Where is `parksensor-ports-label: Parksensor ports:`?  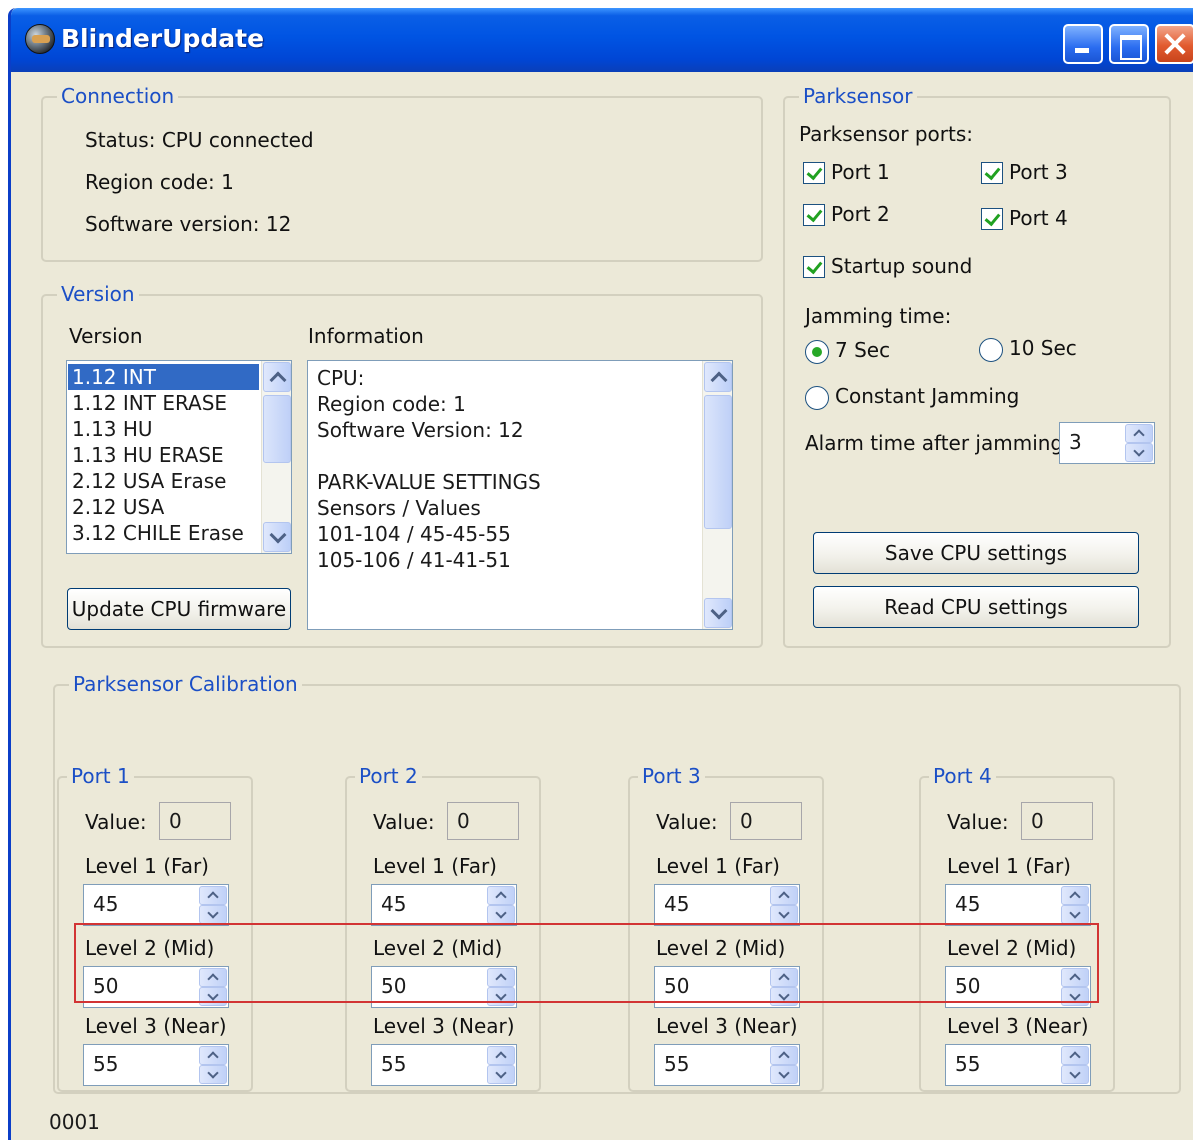 parksensor-ports-label: Parksensor ports: is located at coordinates (886, 134).